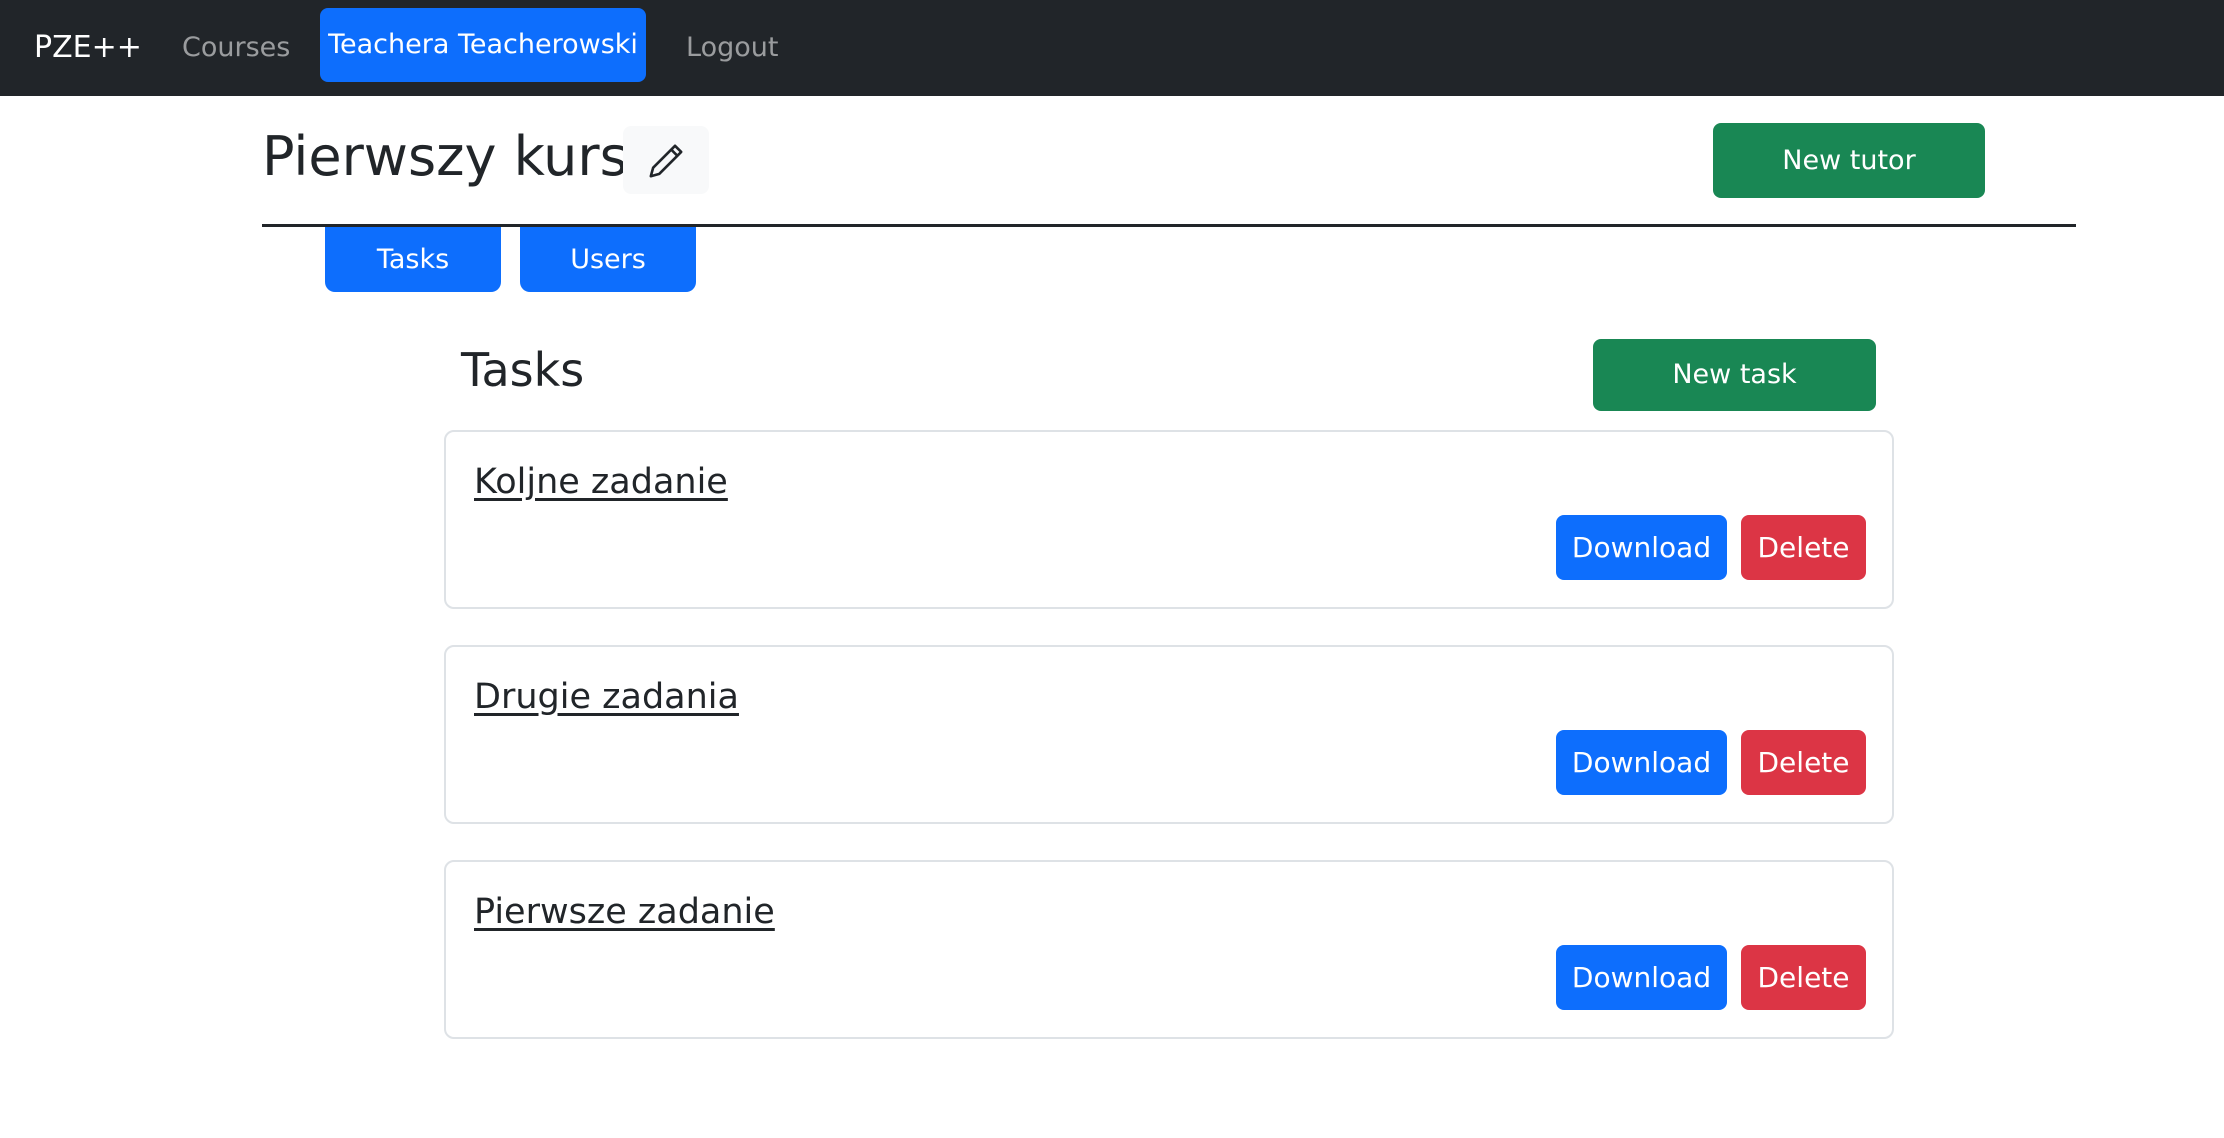  I want to click on new-tutor-button: New tutor, so click(1849, 160).